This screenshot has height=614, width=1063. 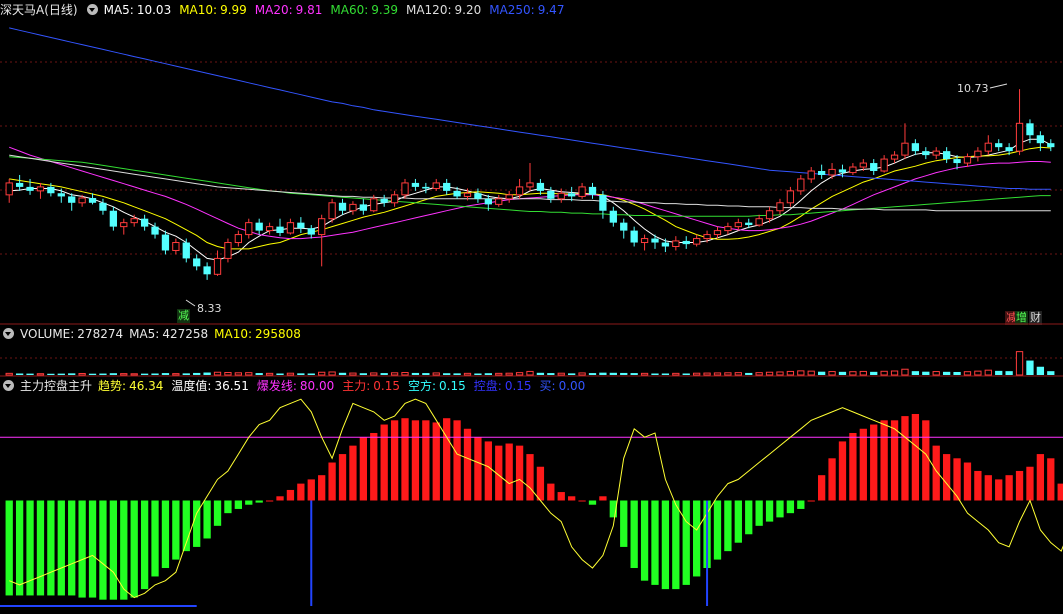 What do you see at coordinates (209, 308) in the screenshot?
I see `low-price-label: 8.33` at bounding box center [209, 308].